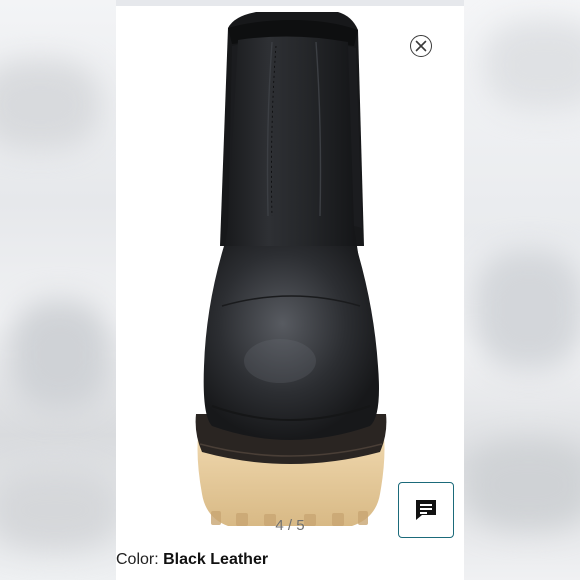 The image size is (580, 580). I want to click on chat-icon, so click(426, 510).